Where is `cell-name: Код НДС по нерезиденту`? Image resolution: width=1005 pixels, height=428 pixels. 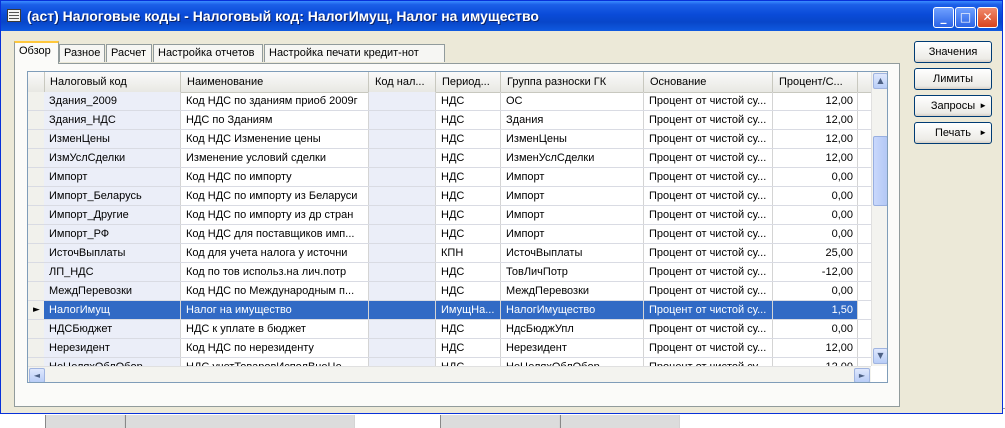 cell-name: Код НДС по нерезиденту is located at coordinates (275, 348).